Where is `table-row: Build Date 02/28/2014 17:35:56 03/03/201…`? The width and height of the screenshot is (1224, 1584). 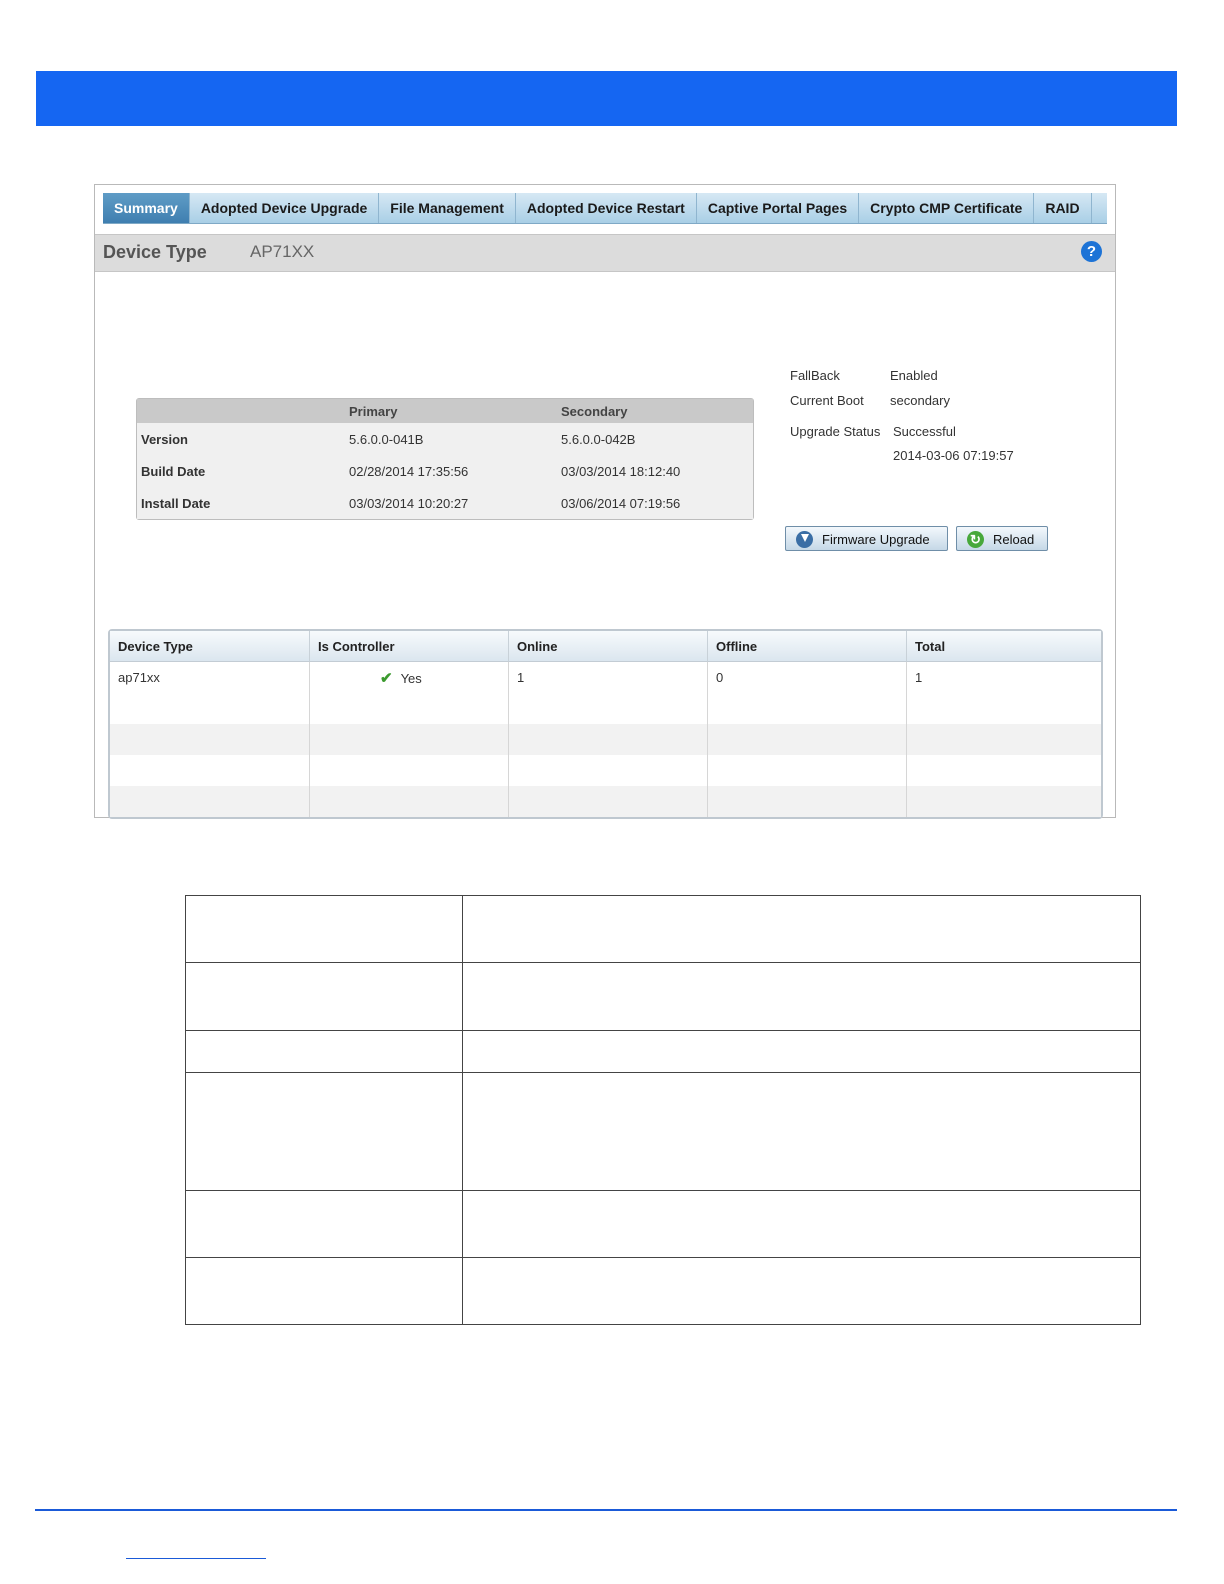 table-row: Build Date 02/28/2014 17:35:56 03/03/201… is located at coordinates (445, 471).